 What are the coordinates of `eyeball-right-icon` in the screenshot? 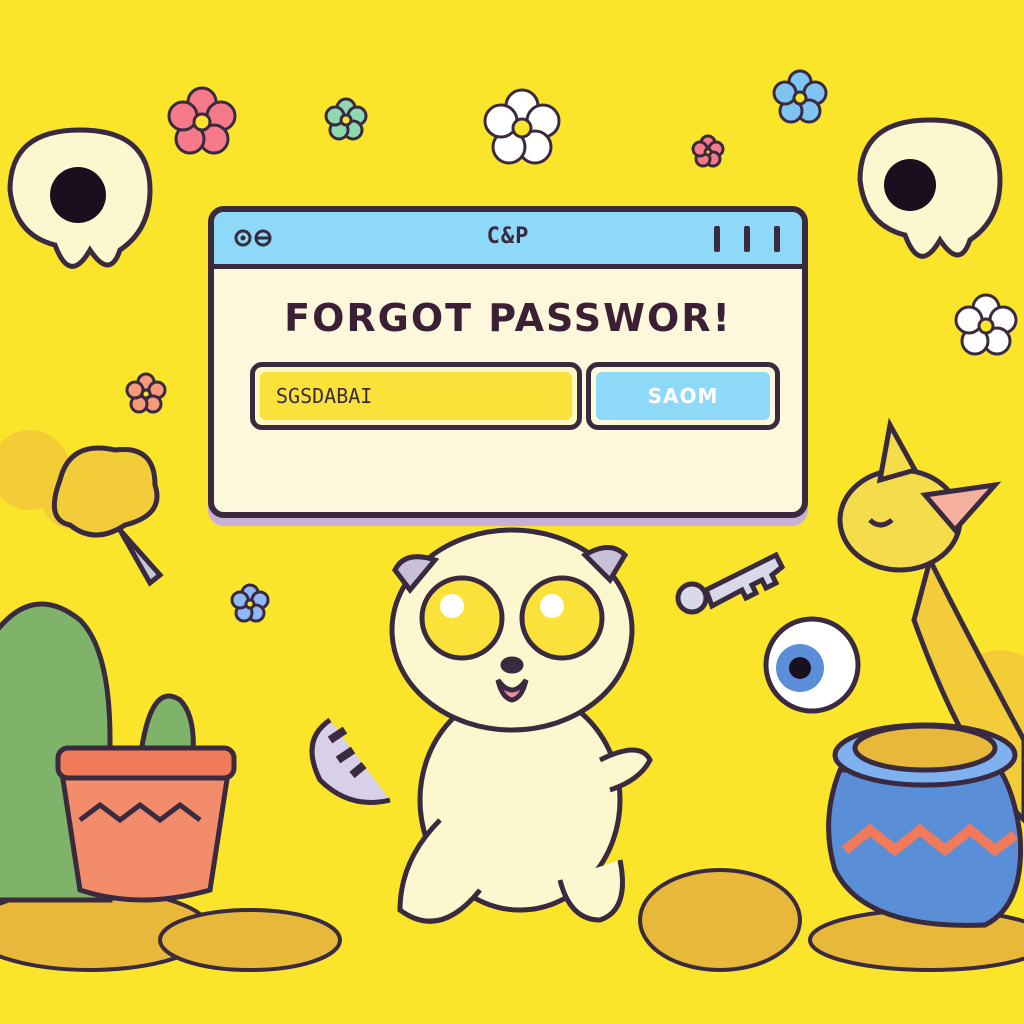 It's located at (930, 188).